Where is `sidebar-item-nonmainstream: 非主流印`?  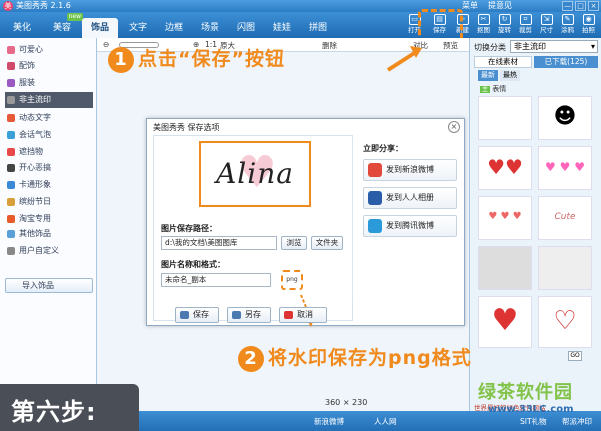
sidebar-item-nonmainstream: 非主流印 is located at coordinates (49, 100).